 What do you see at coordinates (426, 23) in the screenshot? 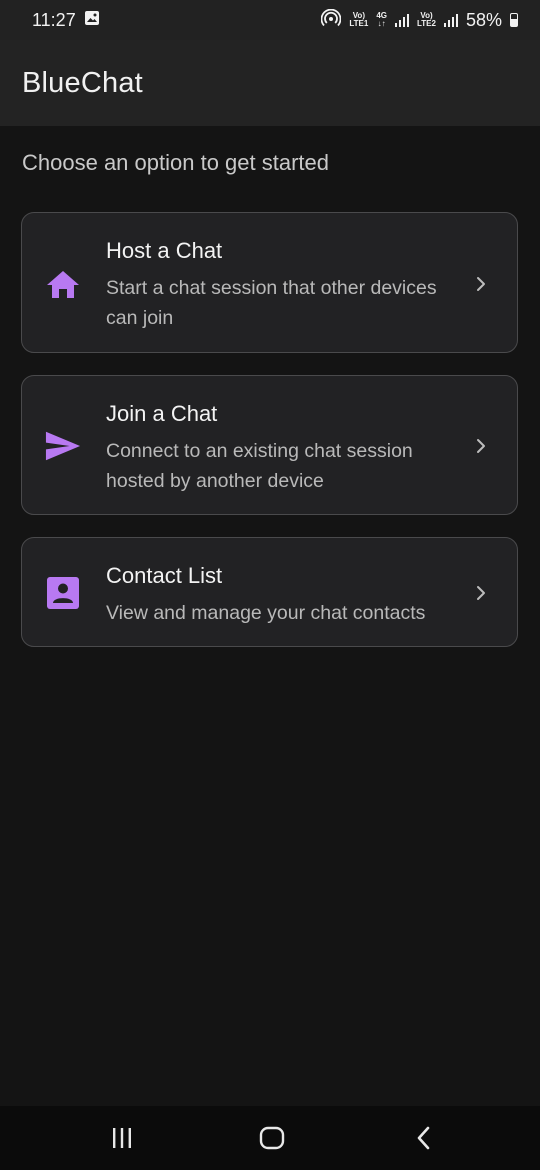
I see `volte2-bottom: LTE2` at bounding box center [426, 23].